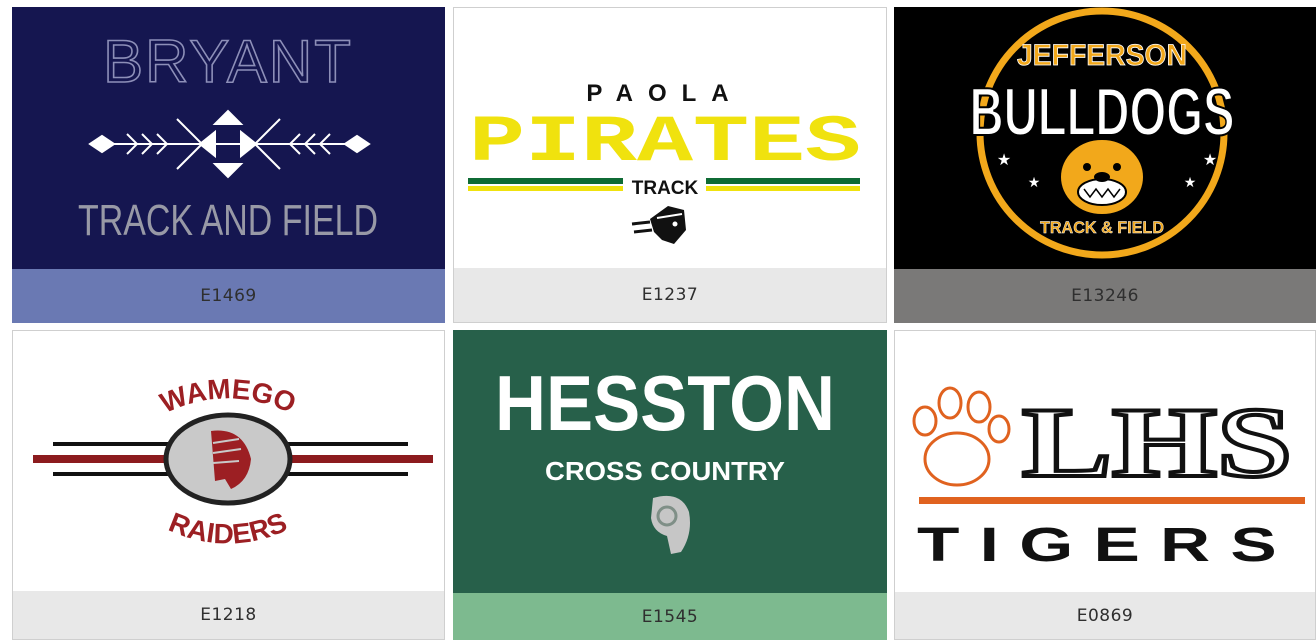 The width and height of the screenshot is (1316, 640). I want to click on logo-text-sport: CROSS COUNTRY, so click(665, 471).